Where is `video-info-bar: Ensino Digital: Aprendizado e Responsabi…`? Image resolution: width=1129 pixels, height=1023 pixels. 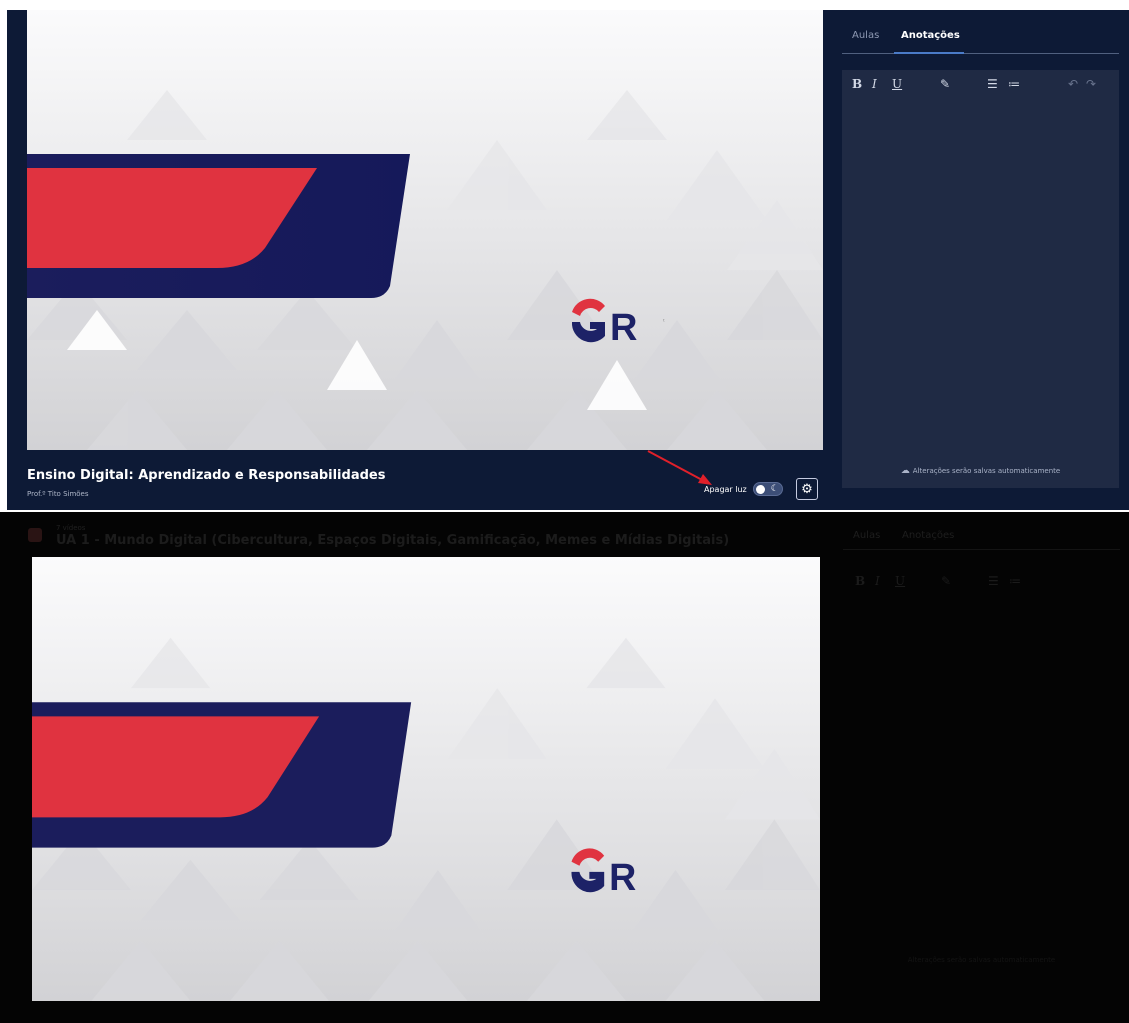 video-info-bar: Ensino Digital: Aprendizado e Responsabi… is located at coordinates (425, 480).